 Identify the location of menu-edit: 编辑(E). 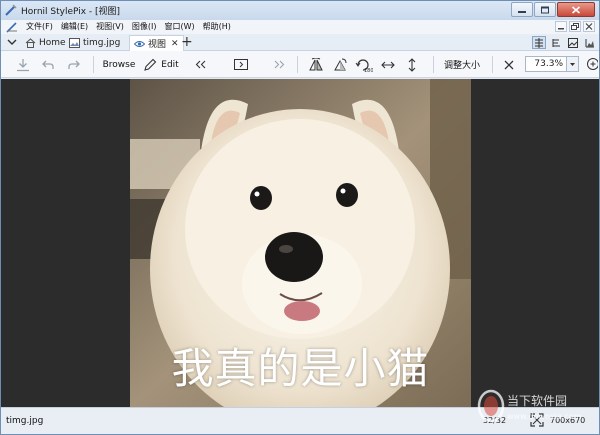
(74, 27).